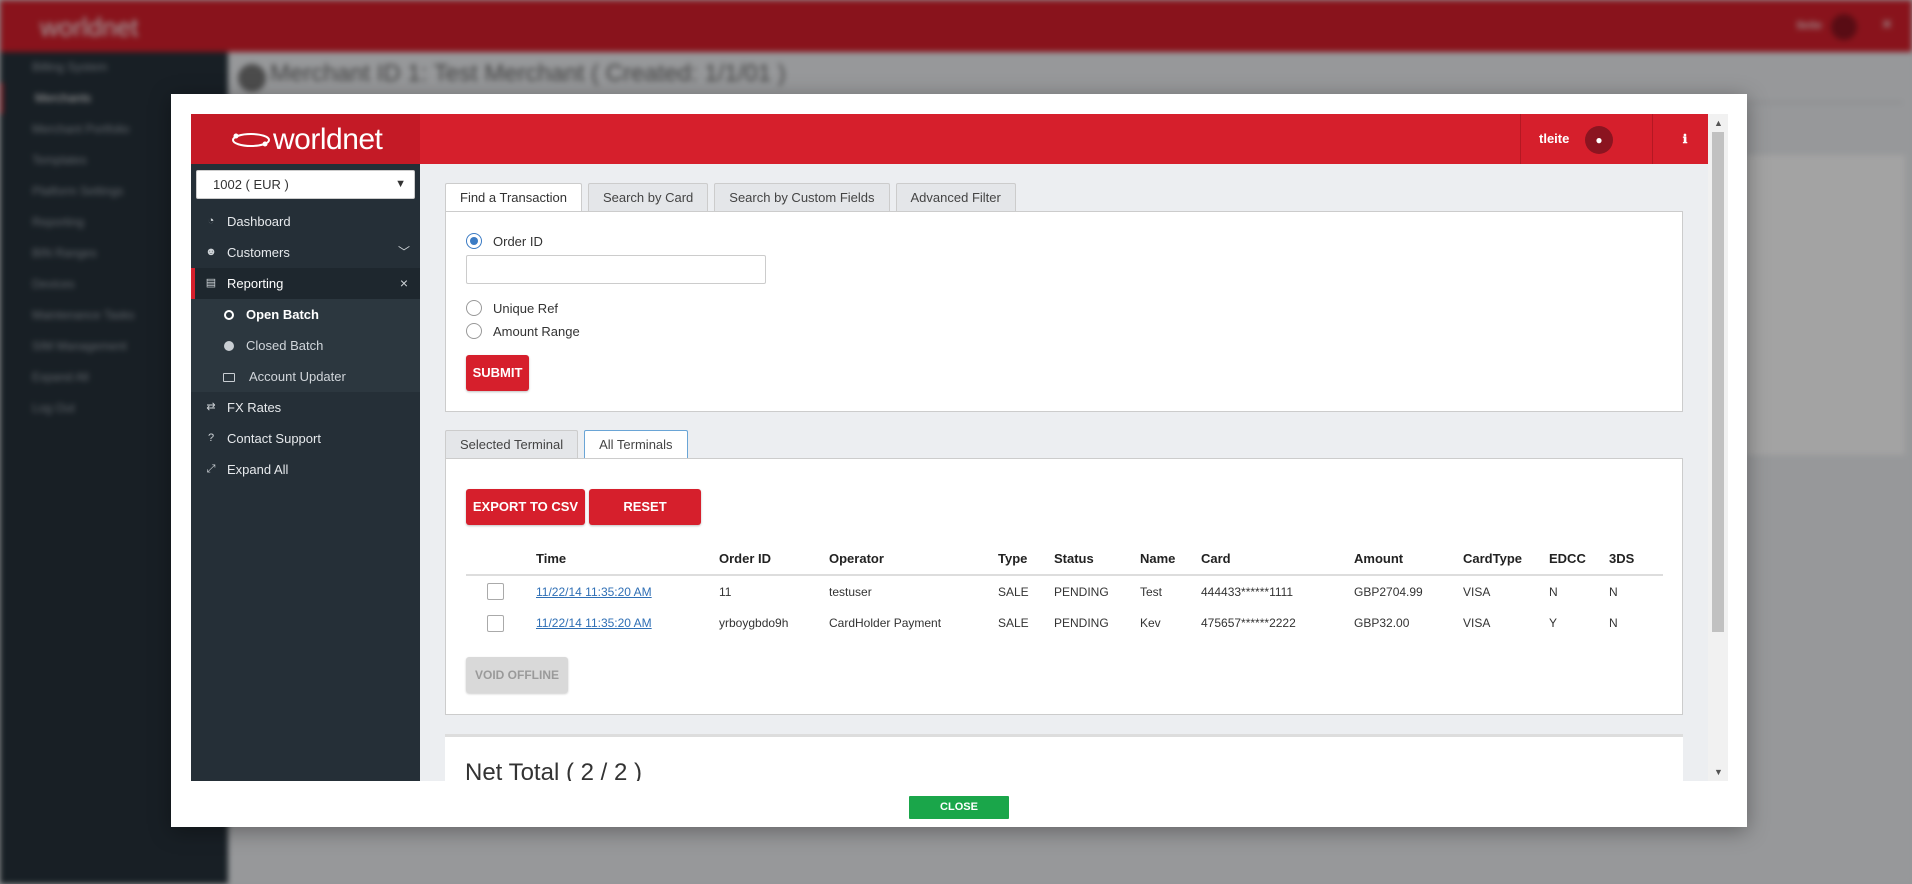 The image size is (1912, 884). I want to click on radio-unique-ref, so click(474, 308).